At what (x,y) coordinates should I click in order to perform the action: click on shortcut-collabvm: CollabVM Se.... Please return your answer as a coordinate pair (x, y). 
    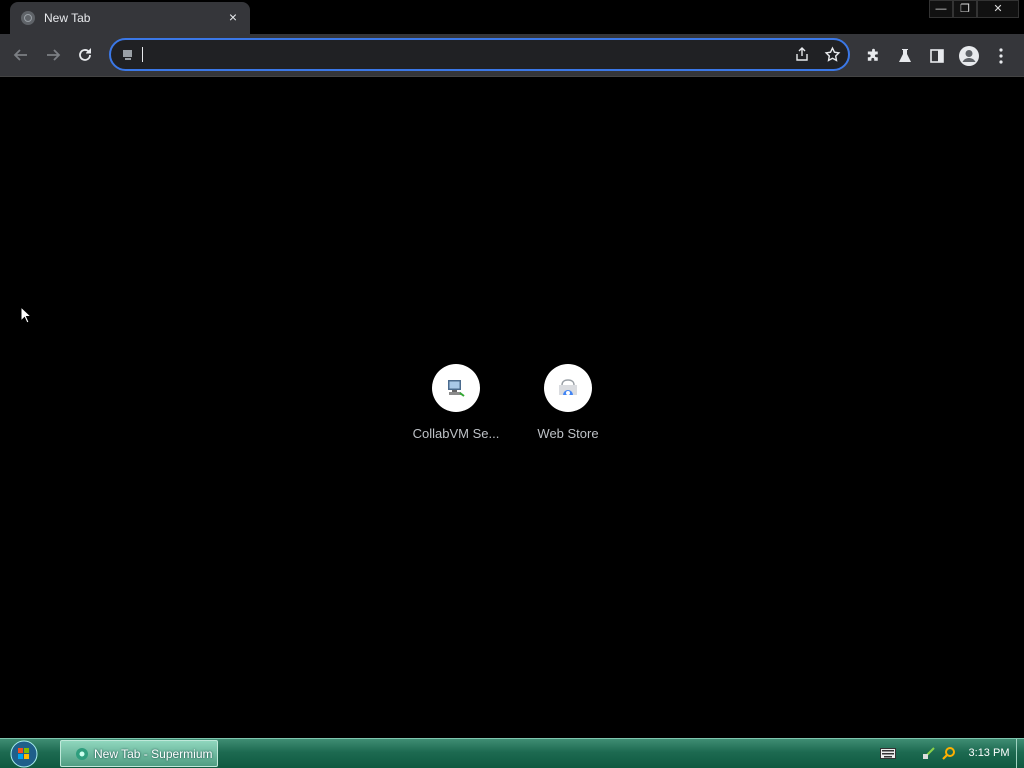
    Looking at the image, I should click on (456, 402).